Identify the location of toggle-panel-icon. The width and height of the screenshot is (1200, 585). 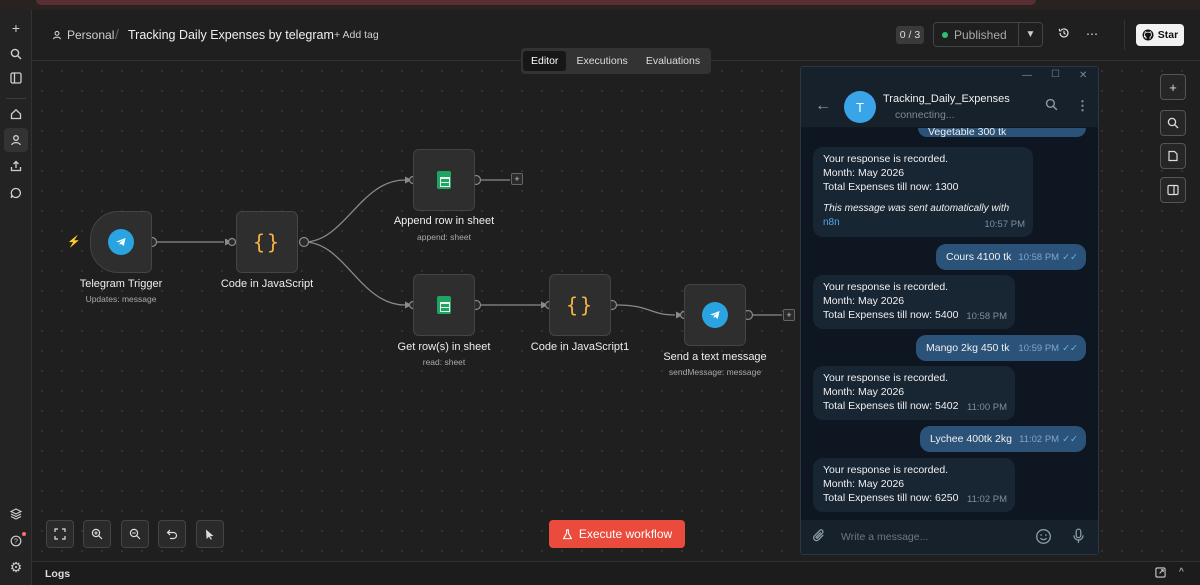
(1173, 190).